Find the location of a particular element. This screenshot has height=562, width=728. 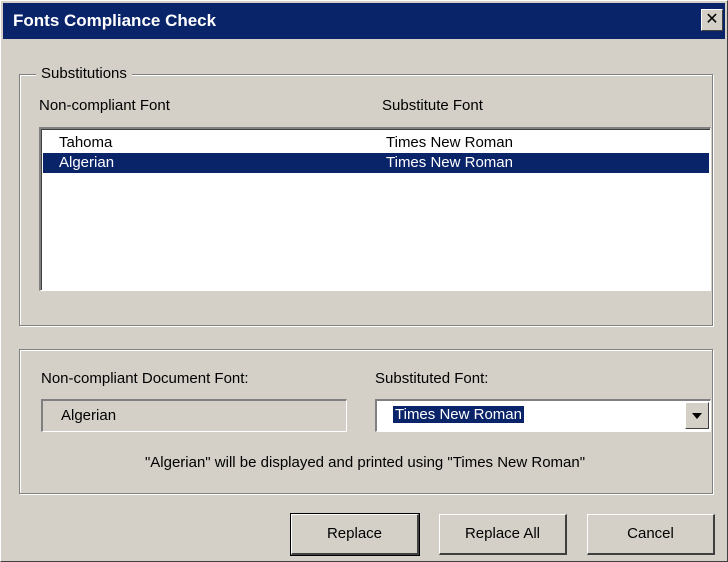

close-button: ✕ is located at coordinates (712, 20).